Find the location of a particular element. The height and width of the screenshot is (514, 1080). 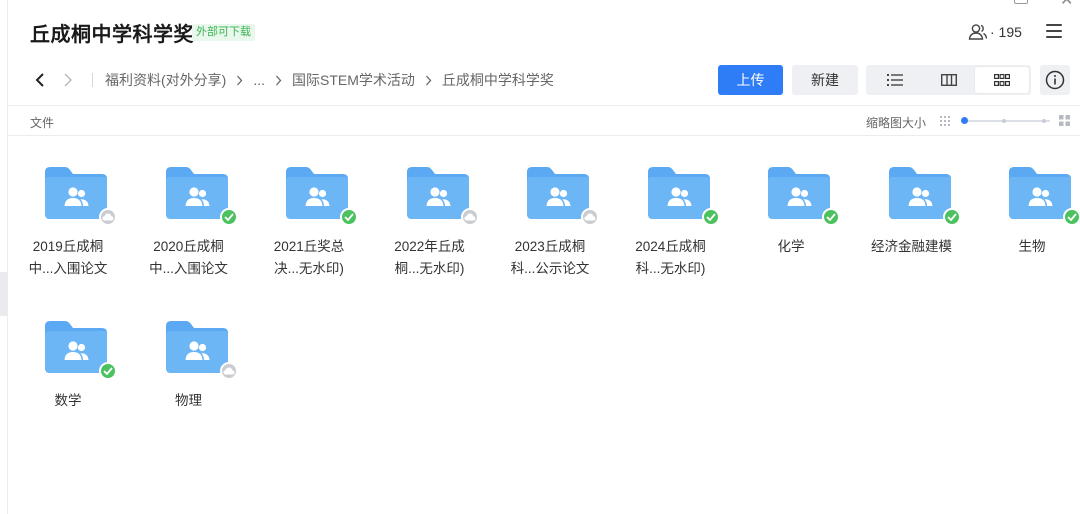

slider-track is located at coordinates (1007, 121).